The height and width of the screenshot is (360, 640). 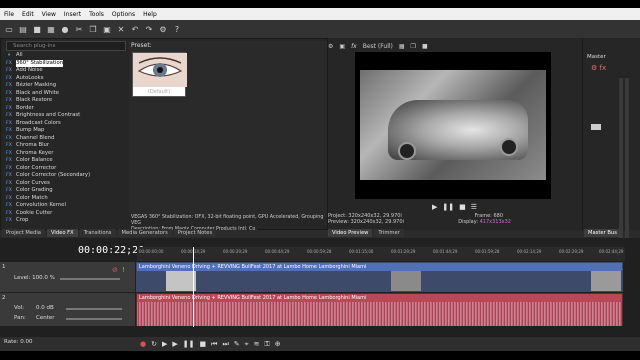 What do you see at coordinates (354, 46) in the screenshot?
I see `fx-icon: fx` at bounding box center [354, 46].